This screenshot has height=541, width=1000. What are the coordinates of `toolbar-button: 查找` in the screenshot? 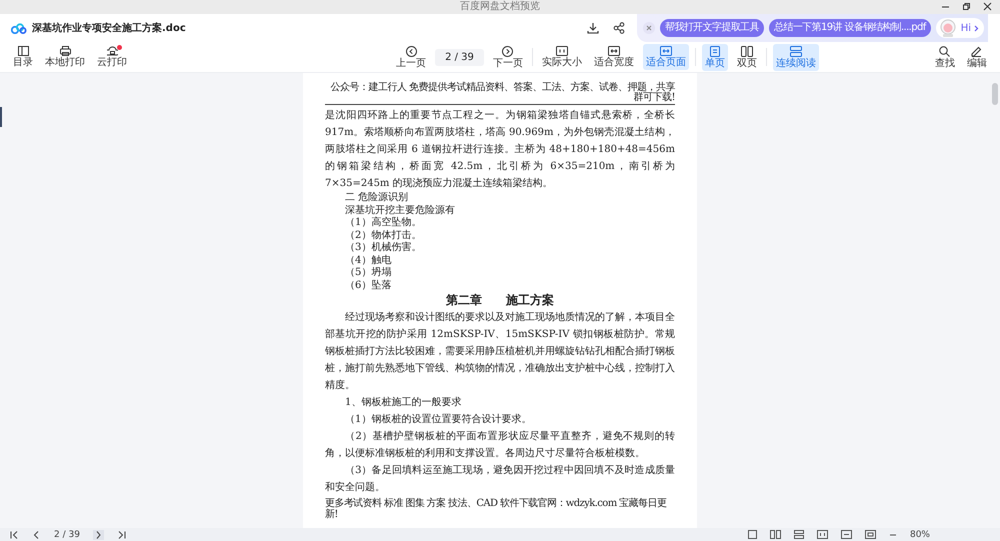 It's located at (945, 57).